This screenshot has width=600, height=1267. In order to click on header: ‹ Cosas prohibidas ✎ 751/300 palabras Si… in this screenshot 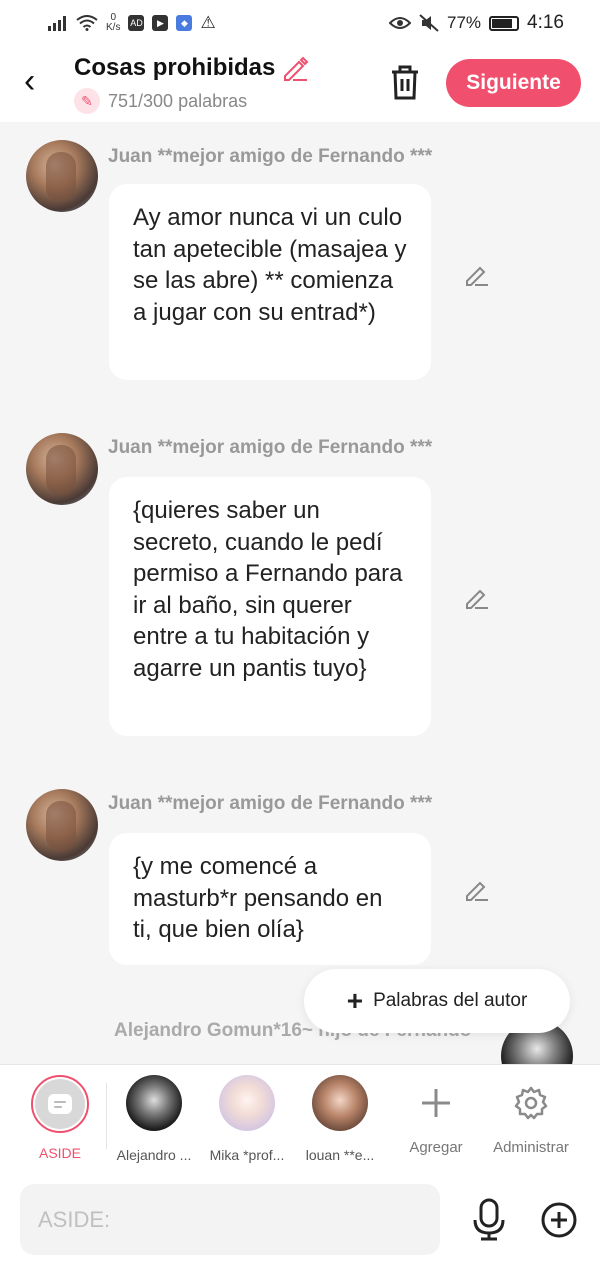, I will do `click(300, 84)`.